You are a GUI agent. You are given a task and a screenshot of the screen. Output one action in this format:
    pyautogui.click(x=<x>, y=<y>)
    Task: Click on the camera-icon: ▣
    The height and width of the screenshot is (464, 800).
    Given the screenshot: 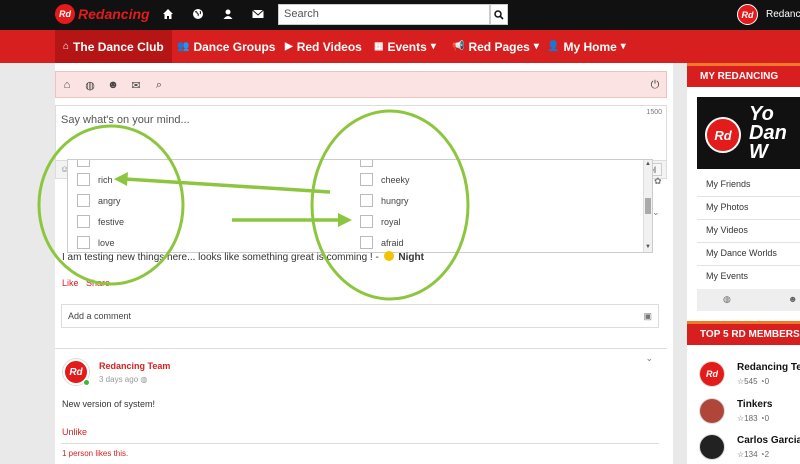 What is the action you would take?
    pyautogui.click(x=647, y=316)
    